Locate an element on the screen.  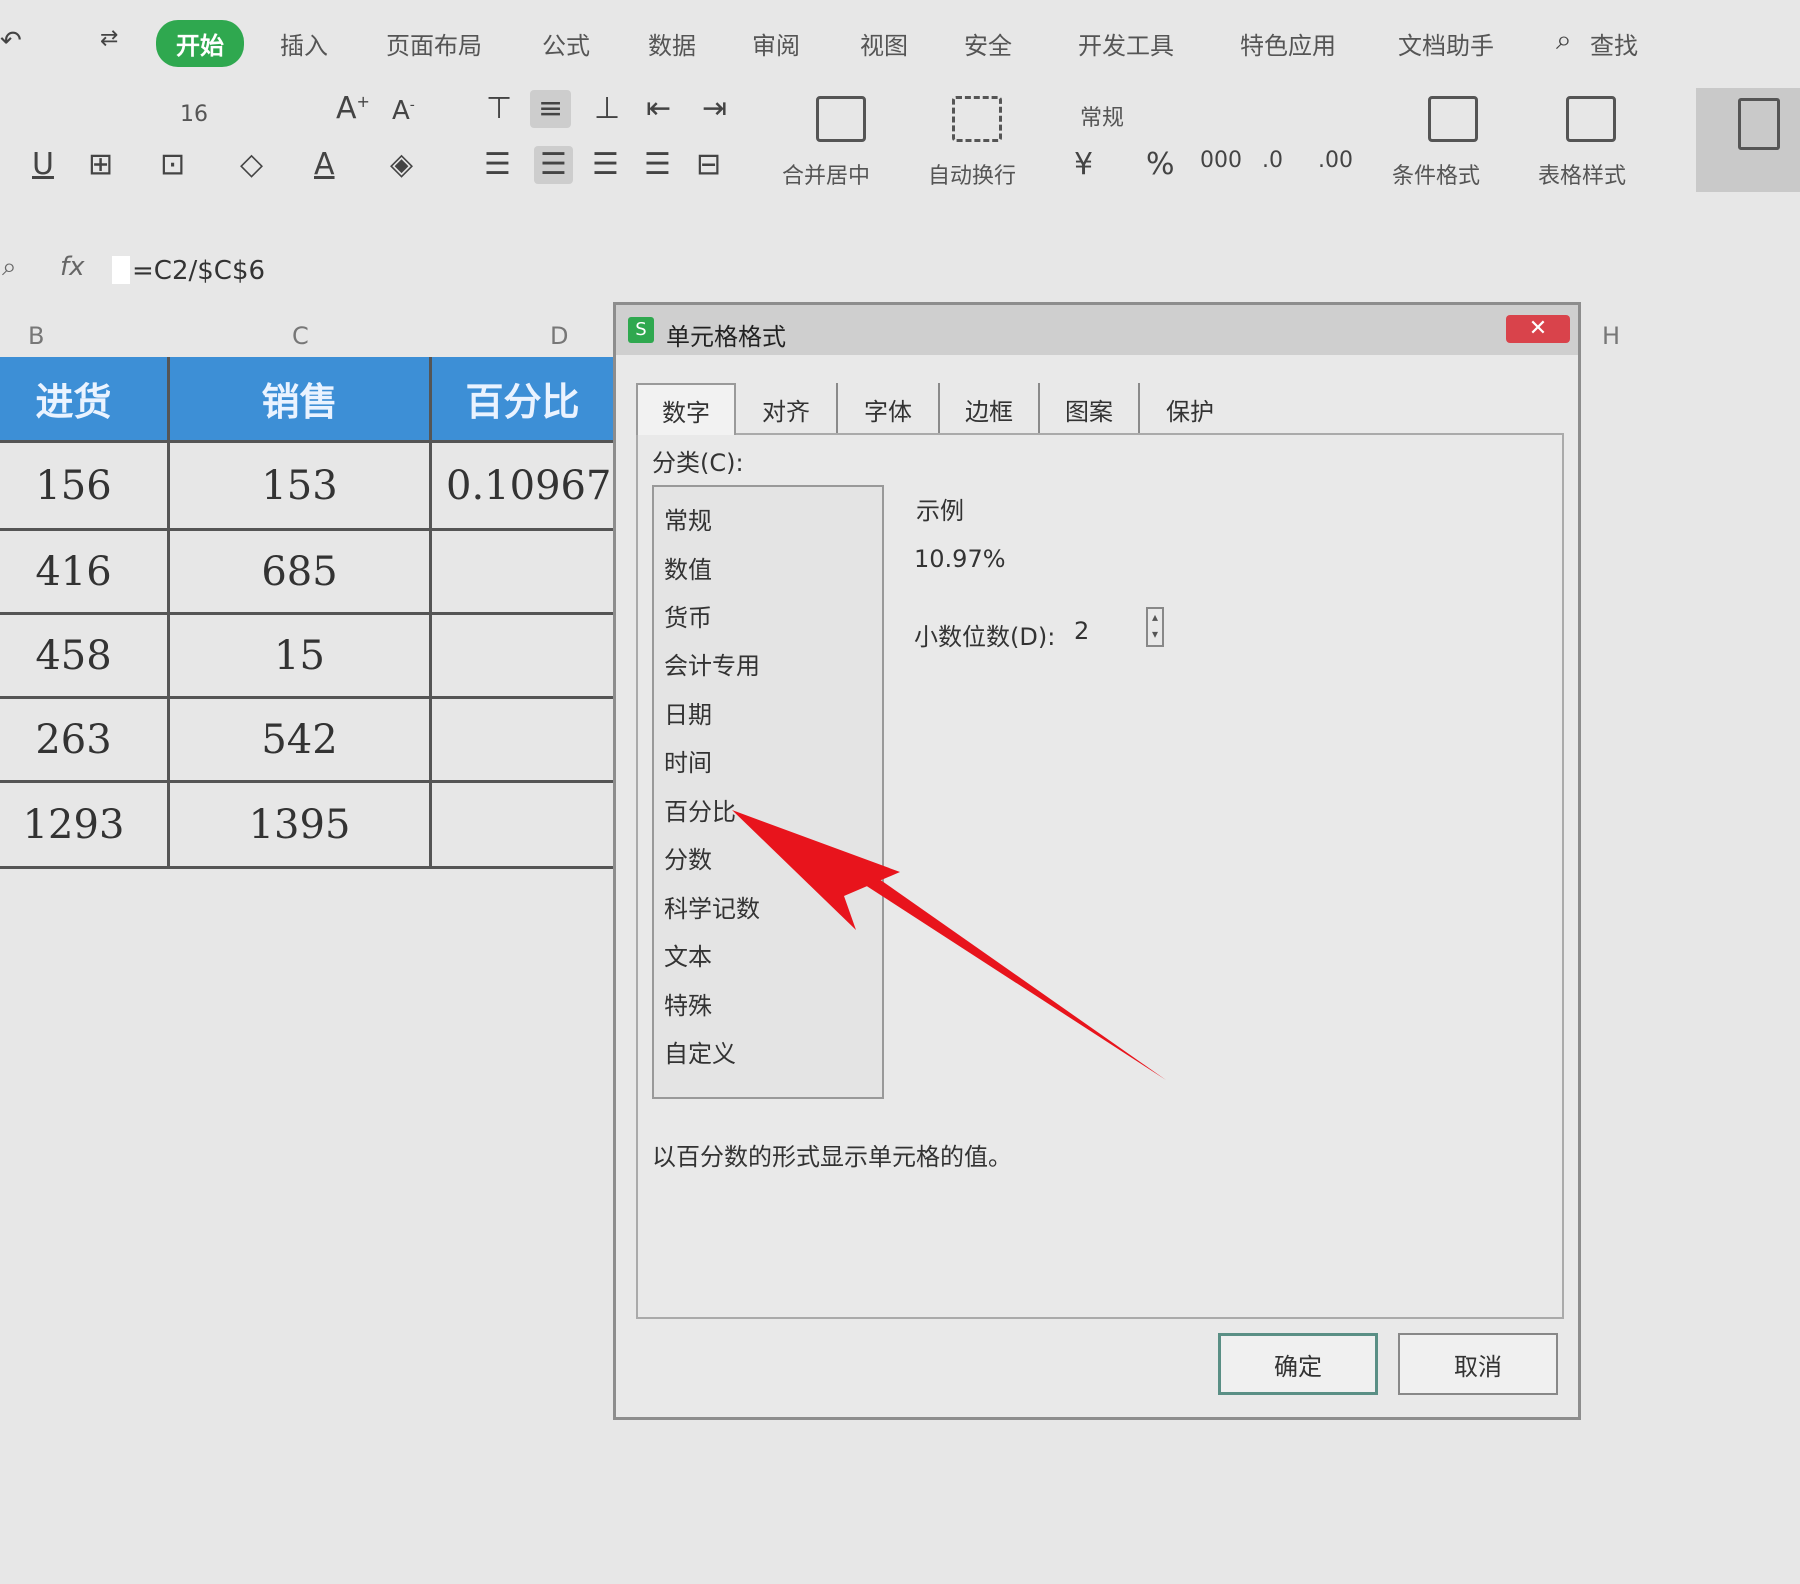
annotation-arrow is located at coordinates (949, 945).